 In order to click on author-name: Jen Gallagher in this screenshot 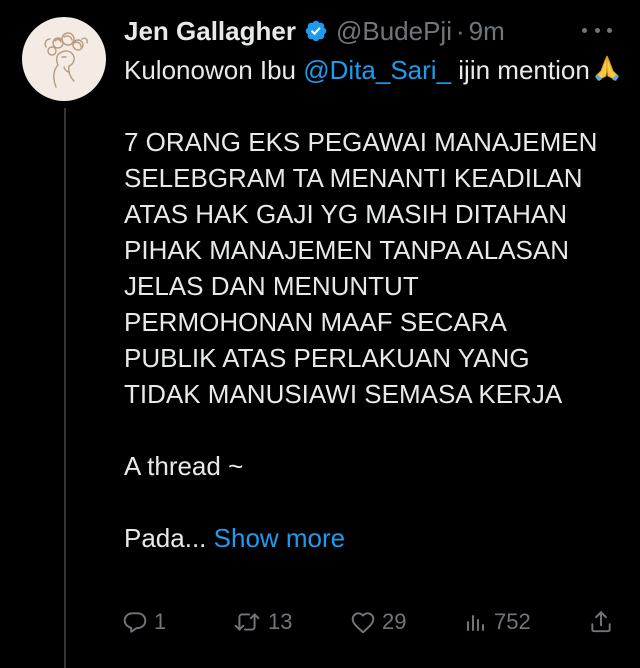, I will do `click(210, 31)`.